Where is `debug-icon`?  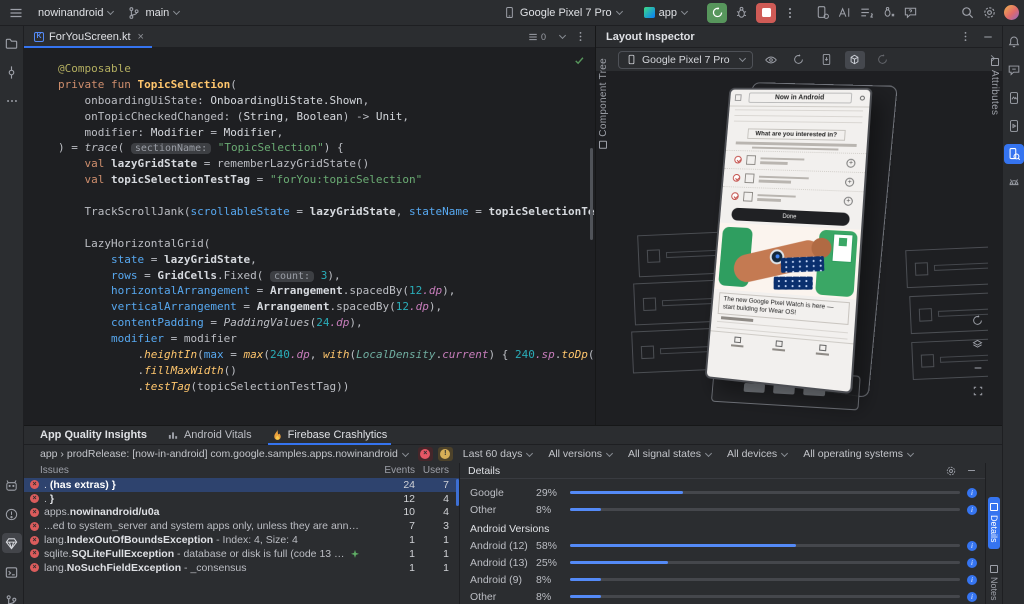 debug-icon is located at coordinates (741, 12).